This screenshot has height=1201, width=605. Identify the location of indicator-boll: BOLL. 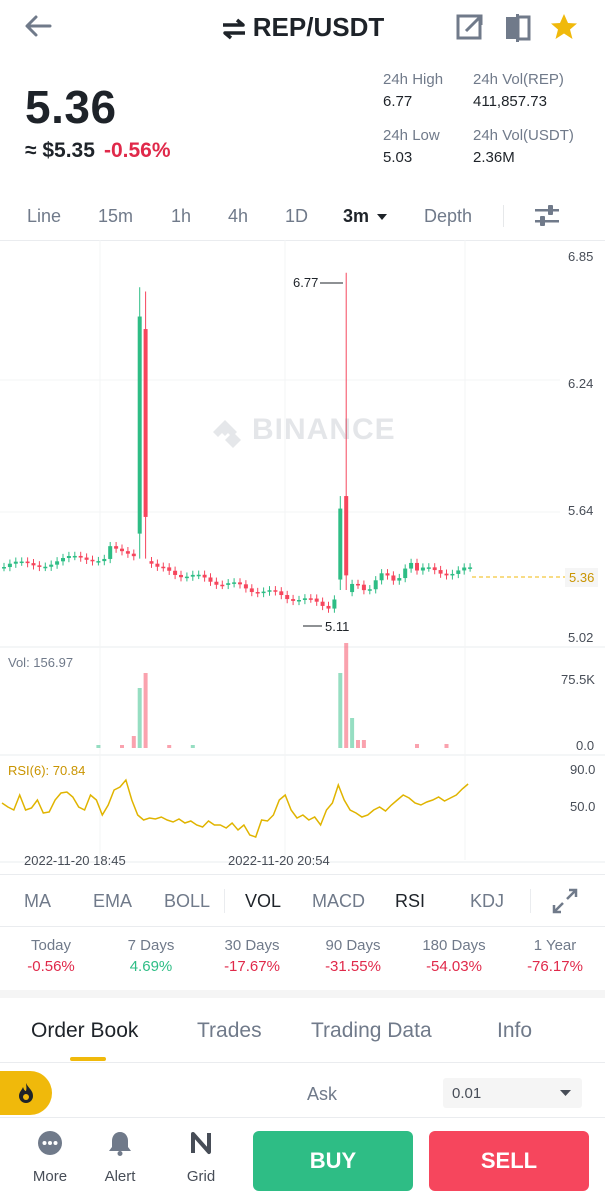
(187, 901).